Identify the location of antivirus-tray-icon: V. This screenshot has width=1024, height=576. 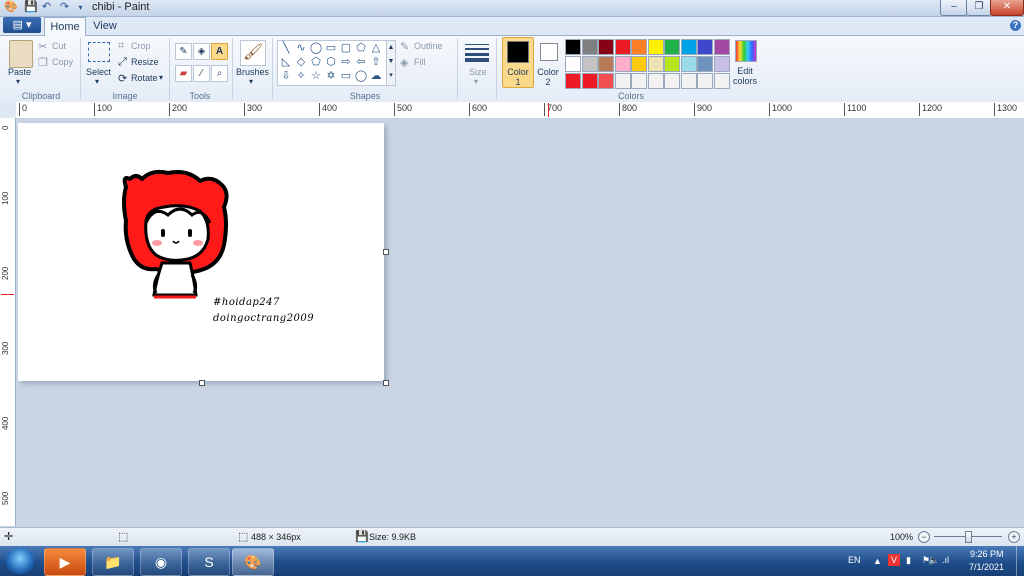
(894, 560).